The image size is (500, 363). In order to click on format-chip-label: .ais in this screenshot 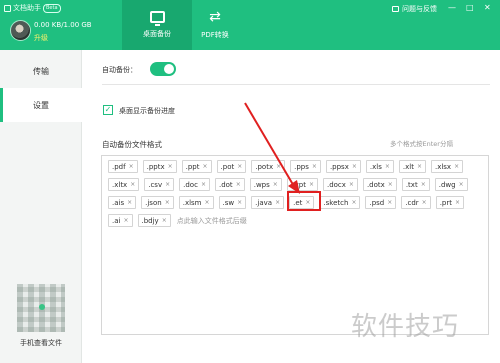, I will do `click(118, 202)`.